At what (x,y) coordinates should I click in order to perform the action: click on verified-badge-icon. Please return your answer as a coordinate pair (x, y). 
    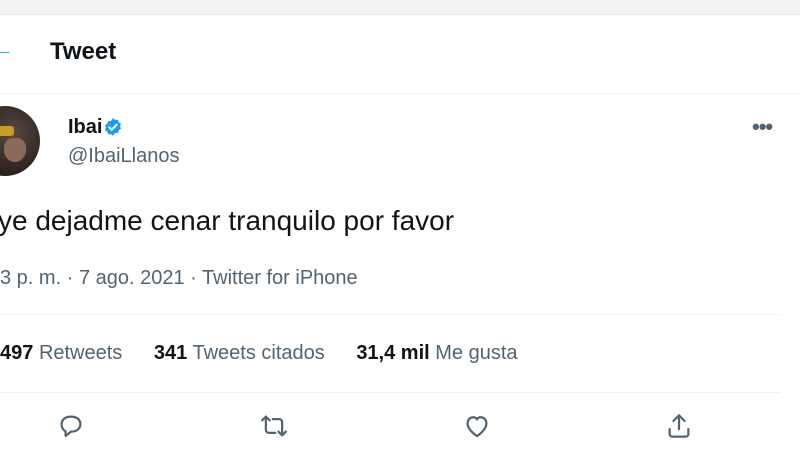
    Looking at the image, I should click on (113, 127).